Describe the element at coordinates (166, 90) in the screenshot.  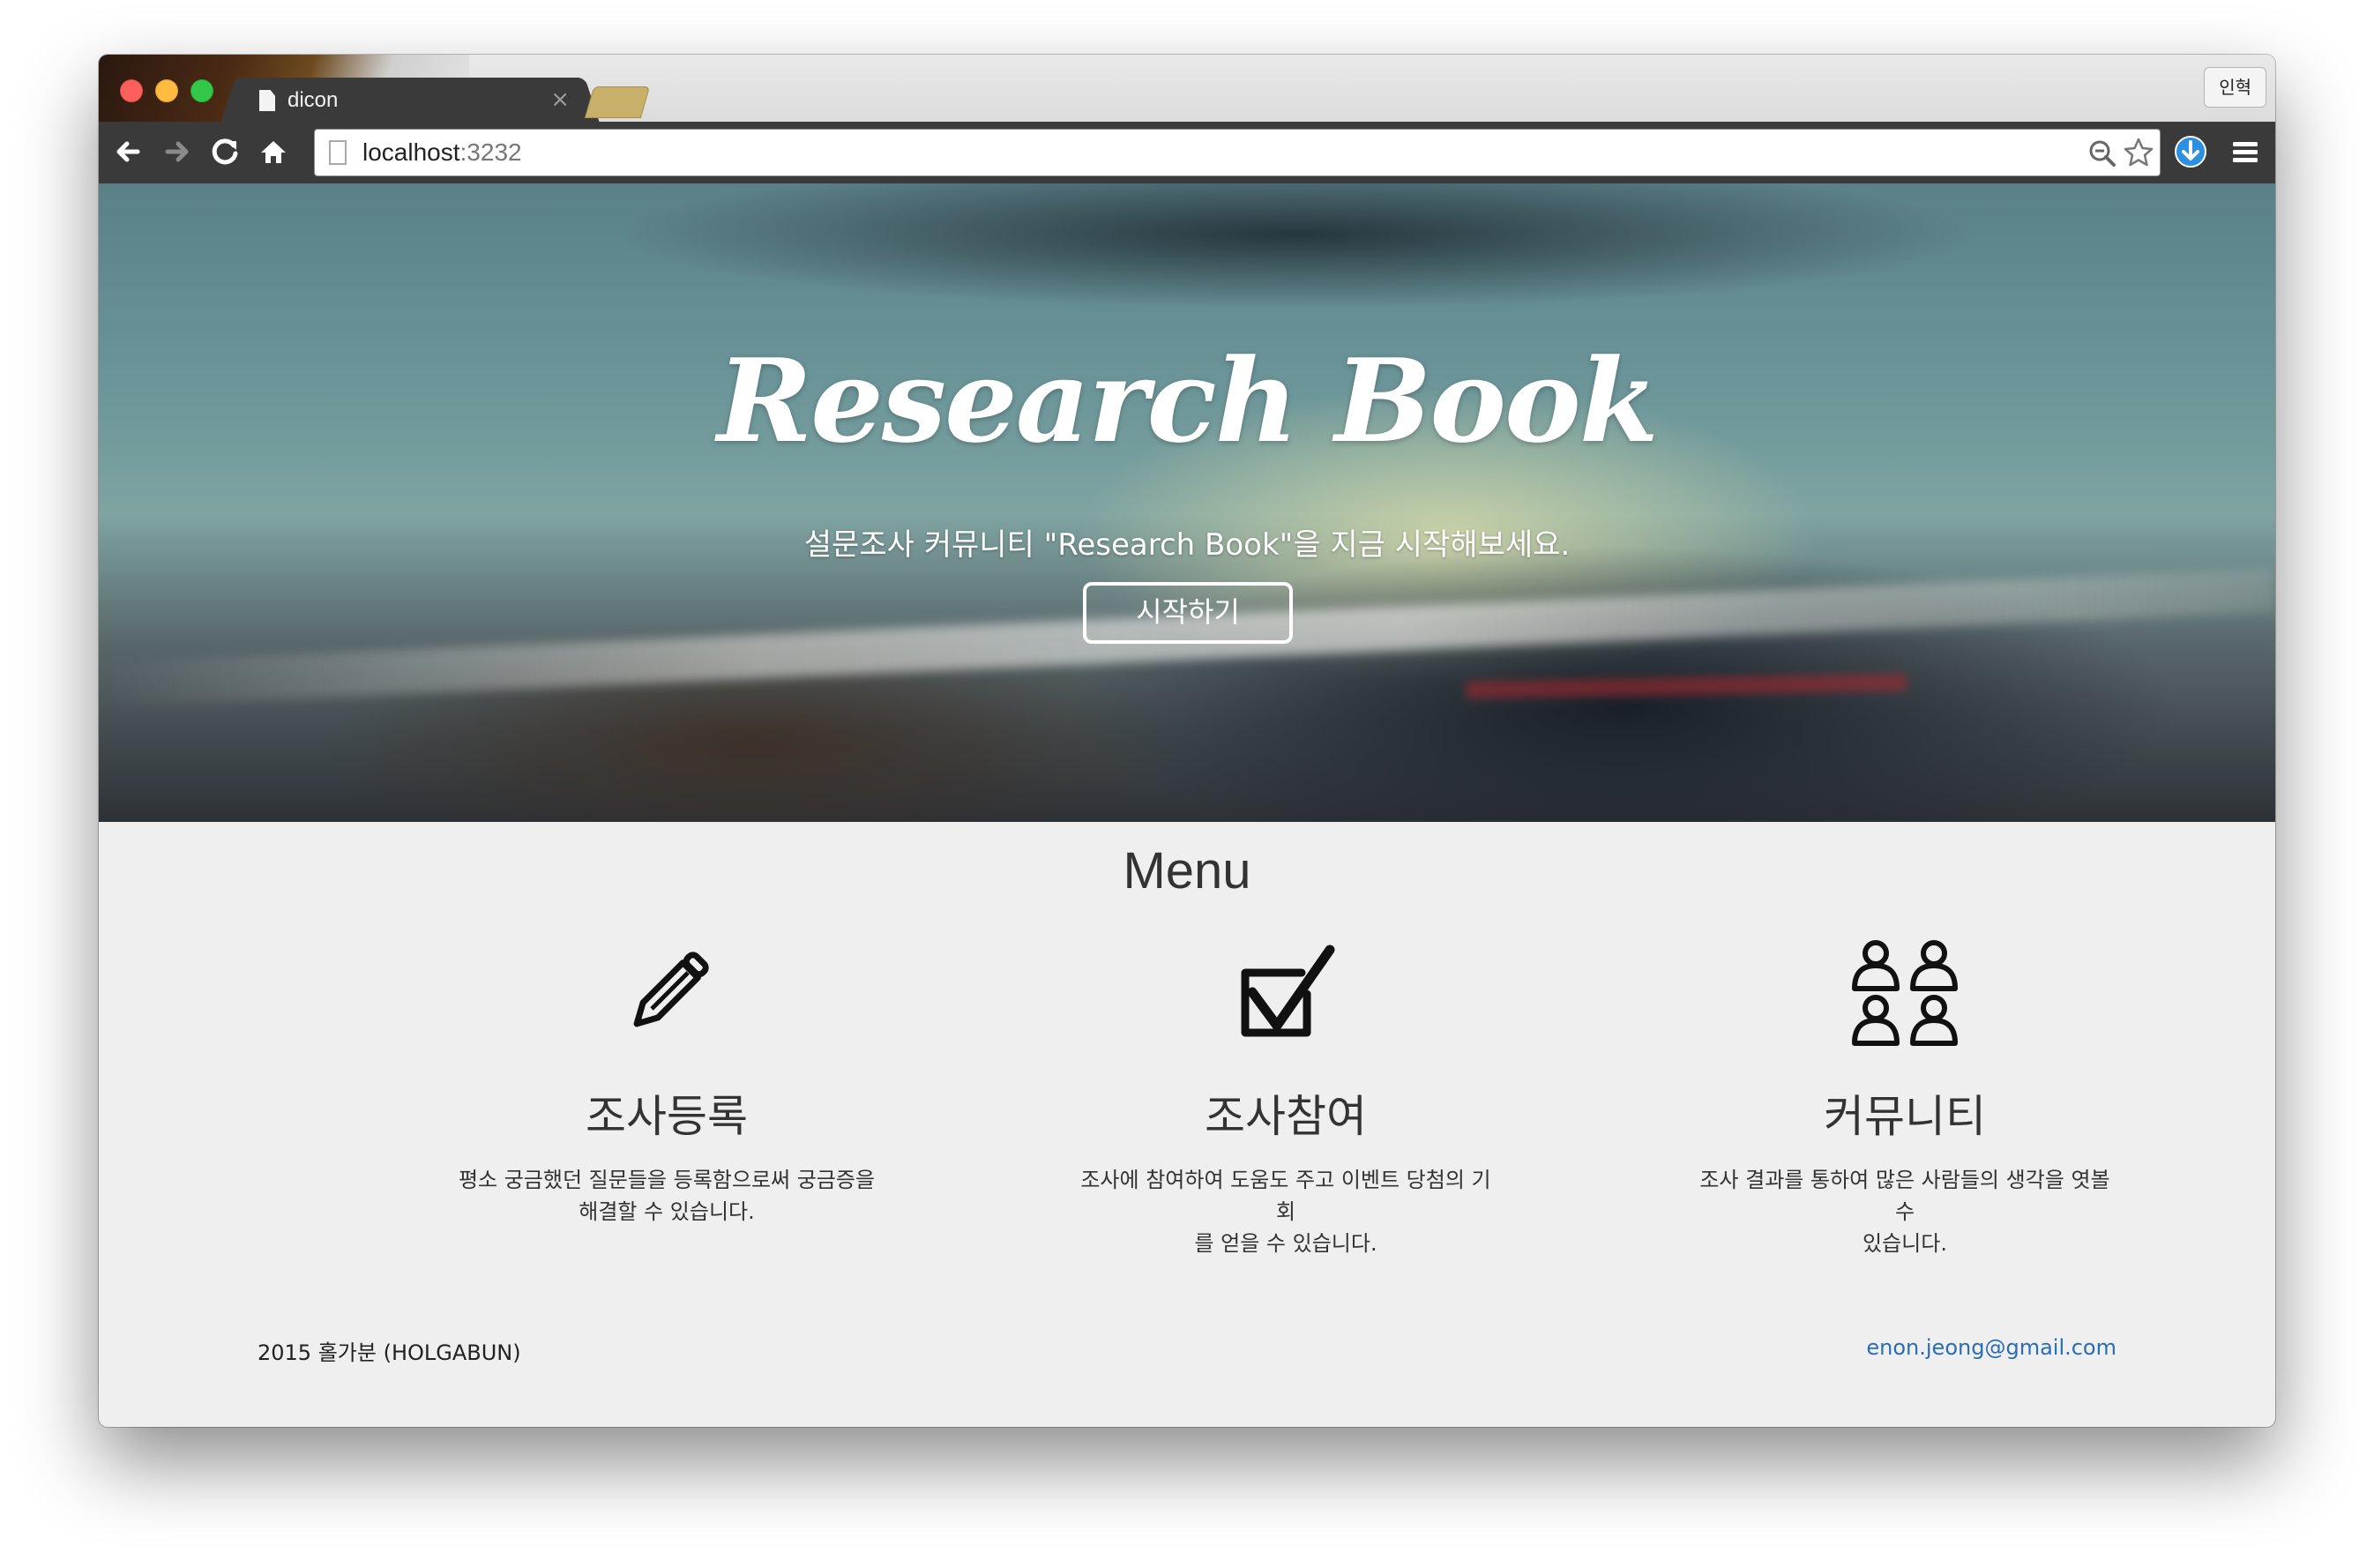
I see `minimize-window-button` at that location.